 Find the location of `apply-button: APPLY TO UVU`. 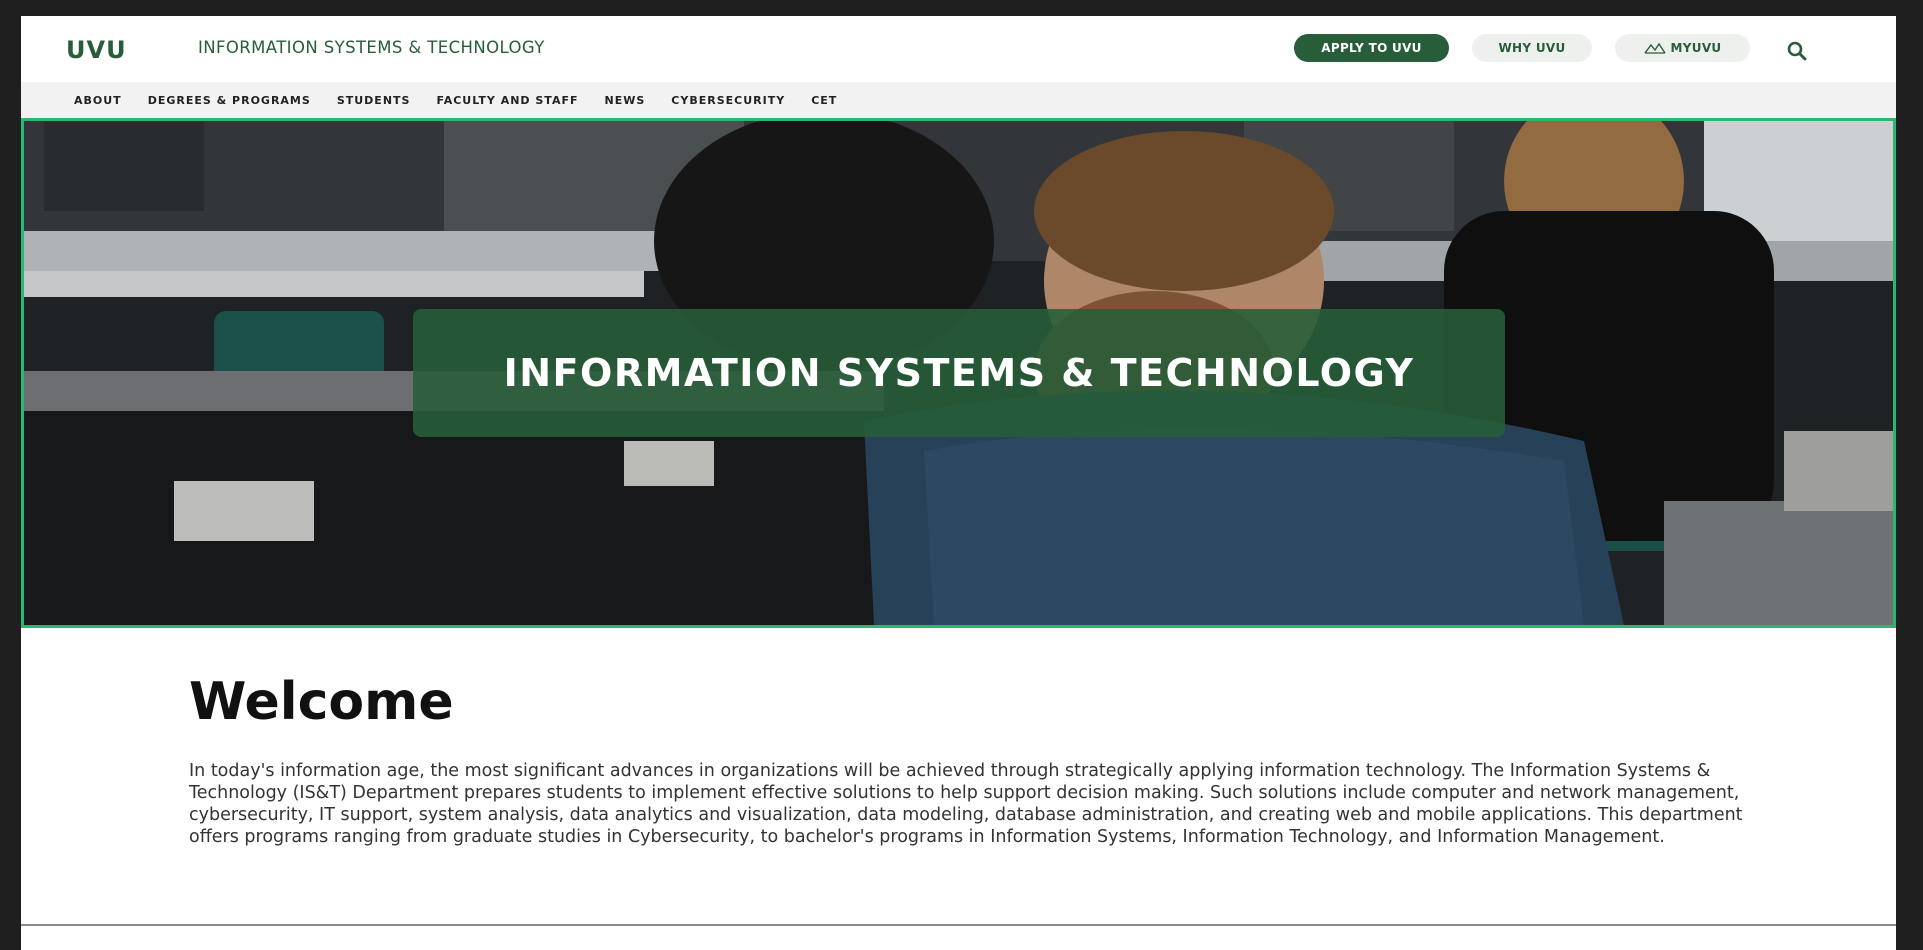

apply-button: APPLY TO UVU is located at coordinates (1371, 48).